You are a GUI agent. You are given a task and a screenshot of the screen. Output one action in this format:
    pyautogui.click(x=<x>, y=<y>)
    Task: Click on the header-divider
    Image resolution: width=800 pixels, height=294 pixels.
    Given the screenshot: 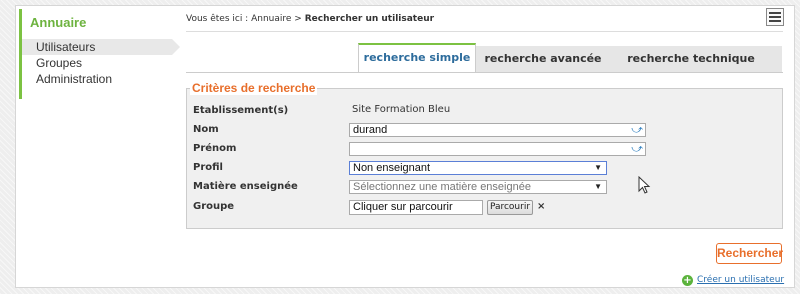 What is the action you would take?
    pyautogui.click(x=484, y=31)
    